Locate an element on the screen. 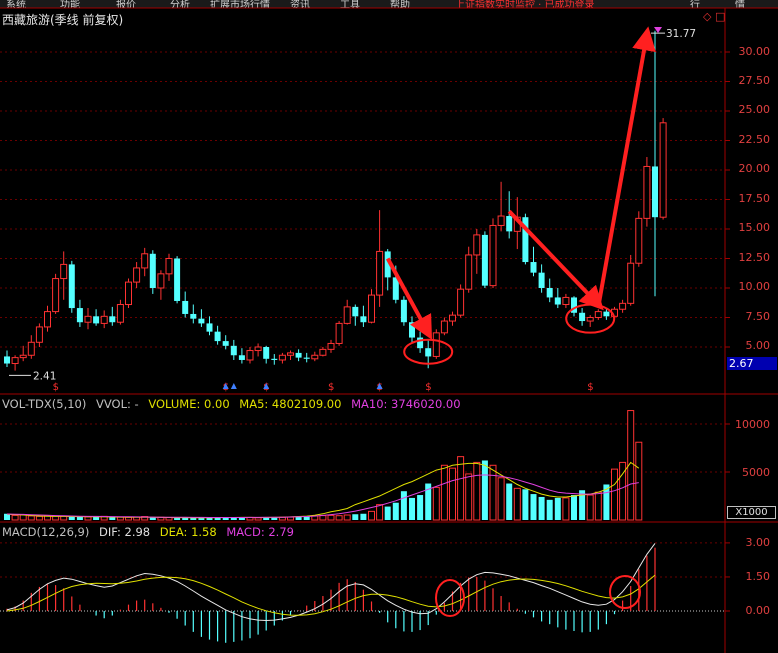 The height and width of the screenshot is (653, 778). price-tick-22-5: 22.50 is located at coordinates (754, 139).